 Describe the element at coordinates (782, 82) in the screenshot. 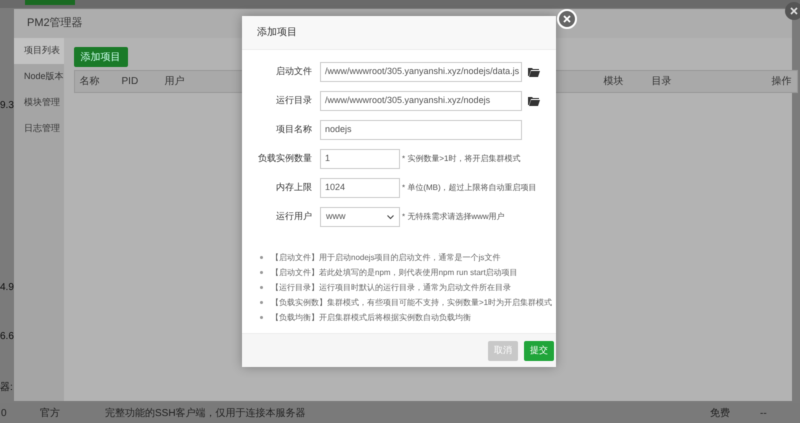

I see `column-header: 操作` at that location.